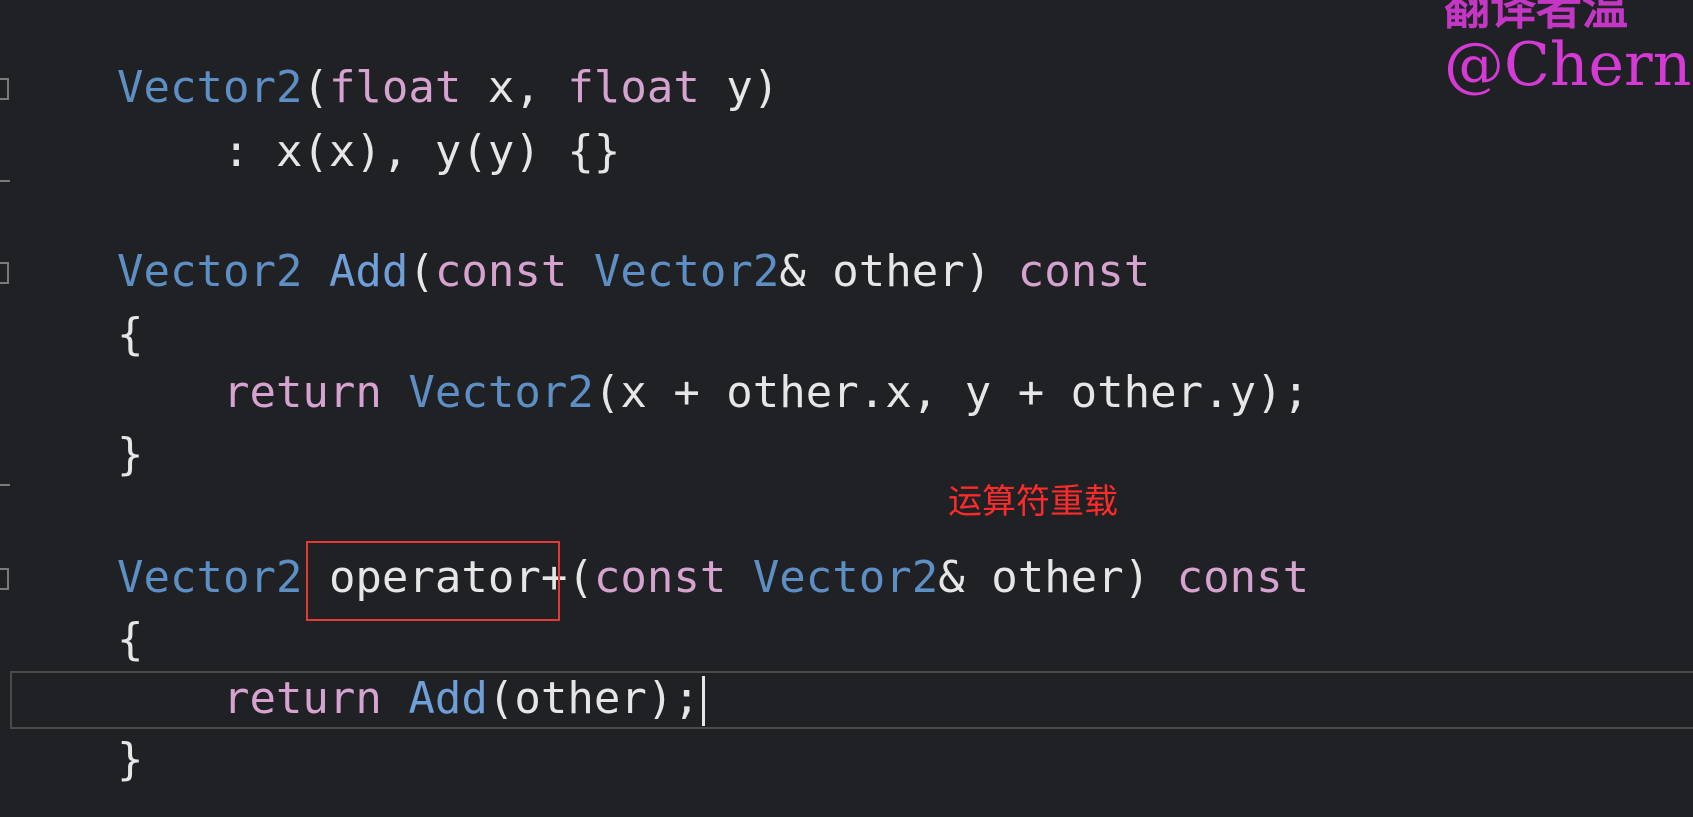  I want to click on token-text: x,, so click(514, 87).